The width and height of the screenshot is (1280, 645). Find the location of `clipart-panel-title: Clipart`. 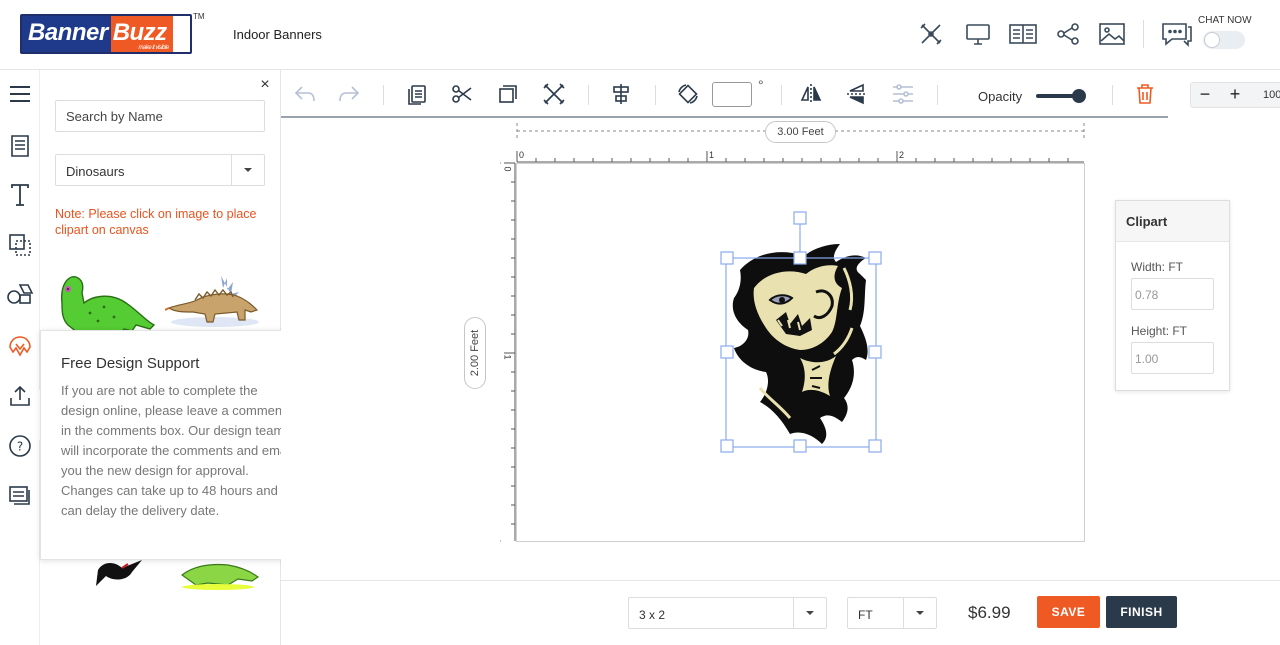

clipart-panel-title: Clipart is located at coordinates (1172, 221).